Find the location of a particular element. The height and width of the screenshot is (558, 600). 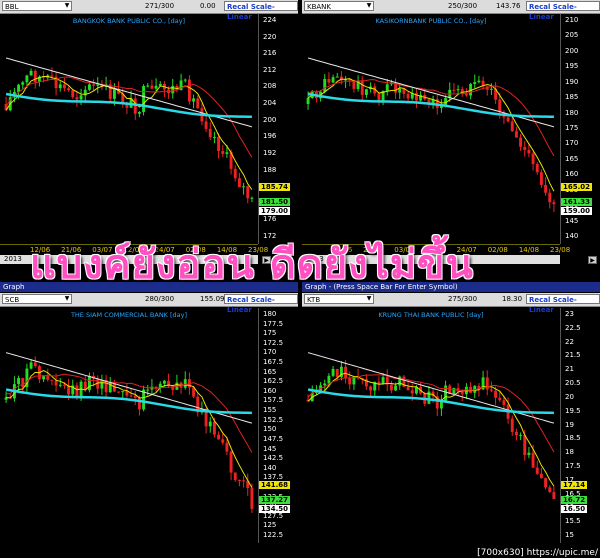

price-tick: 15.5 is located at coordinates (573, 521).